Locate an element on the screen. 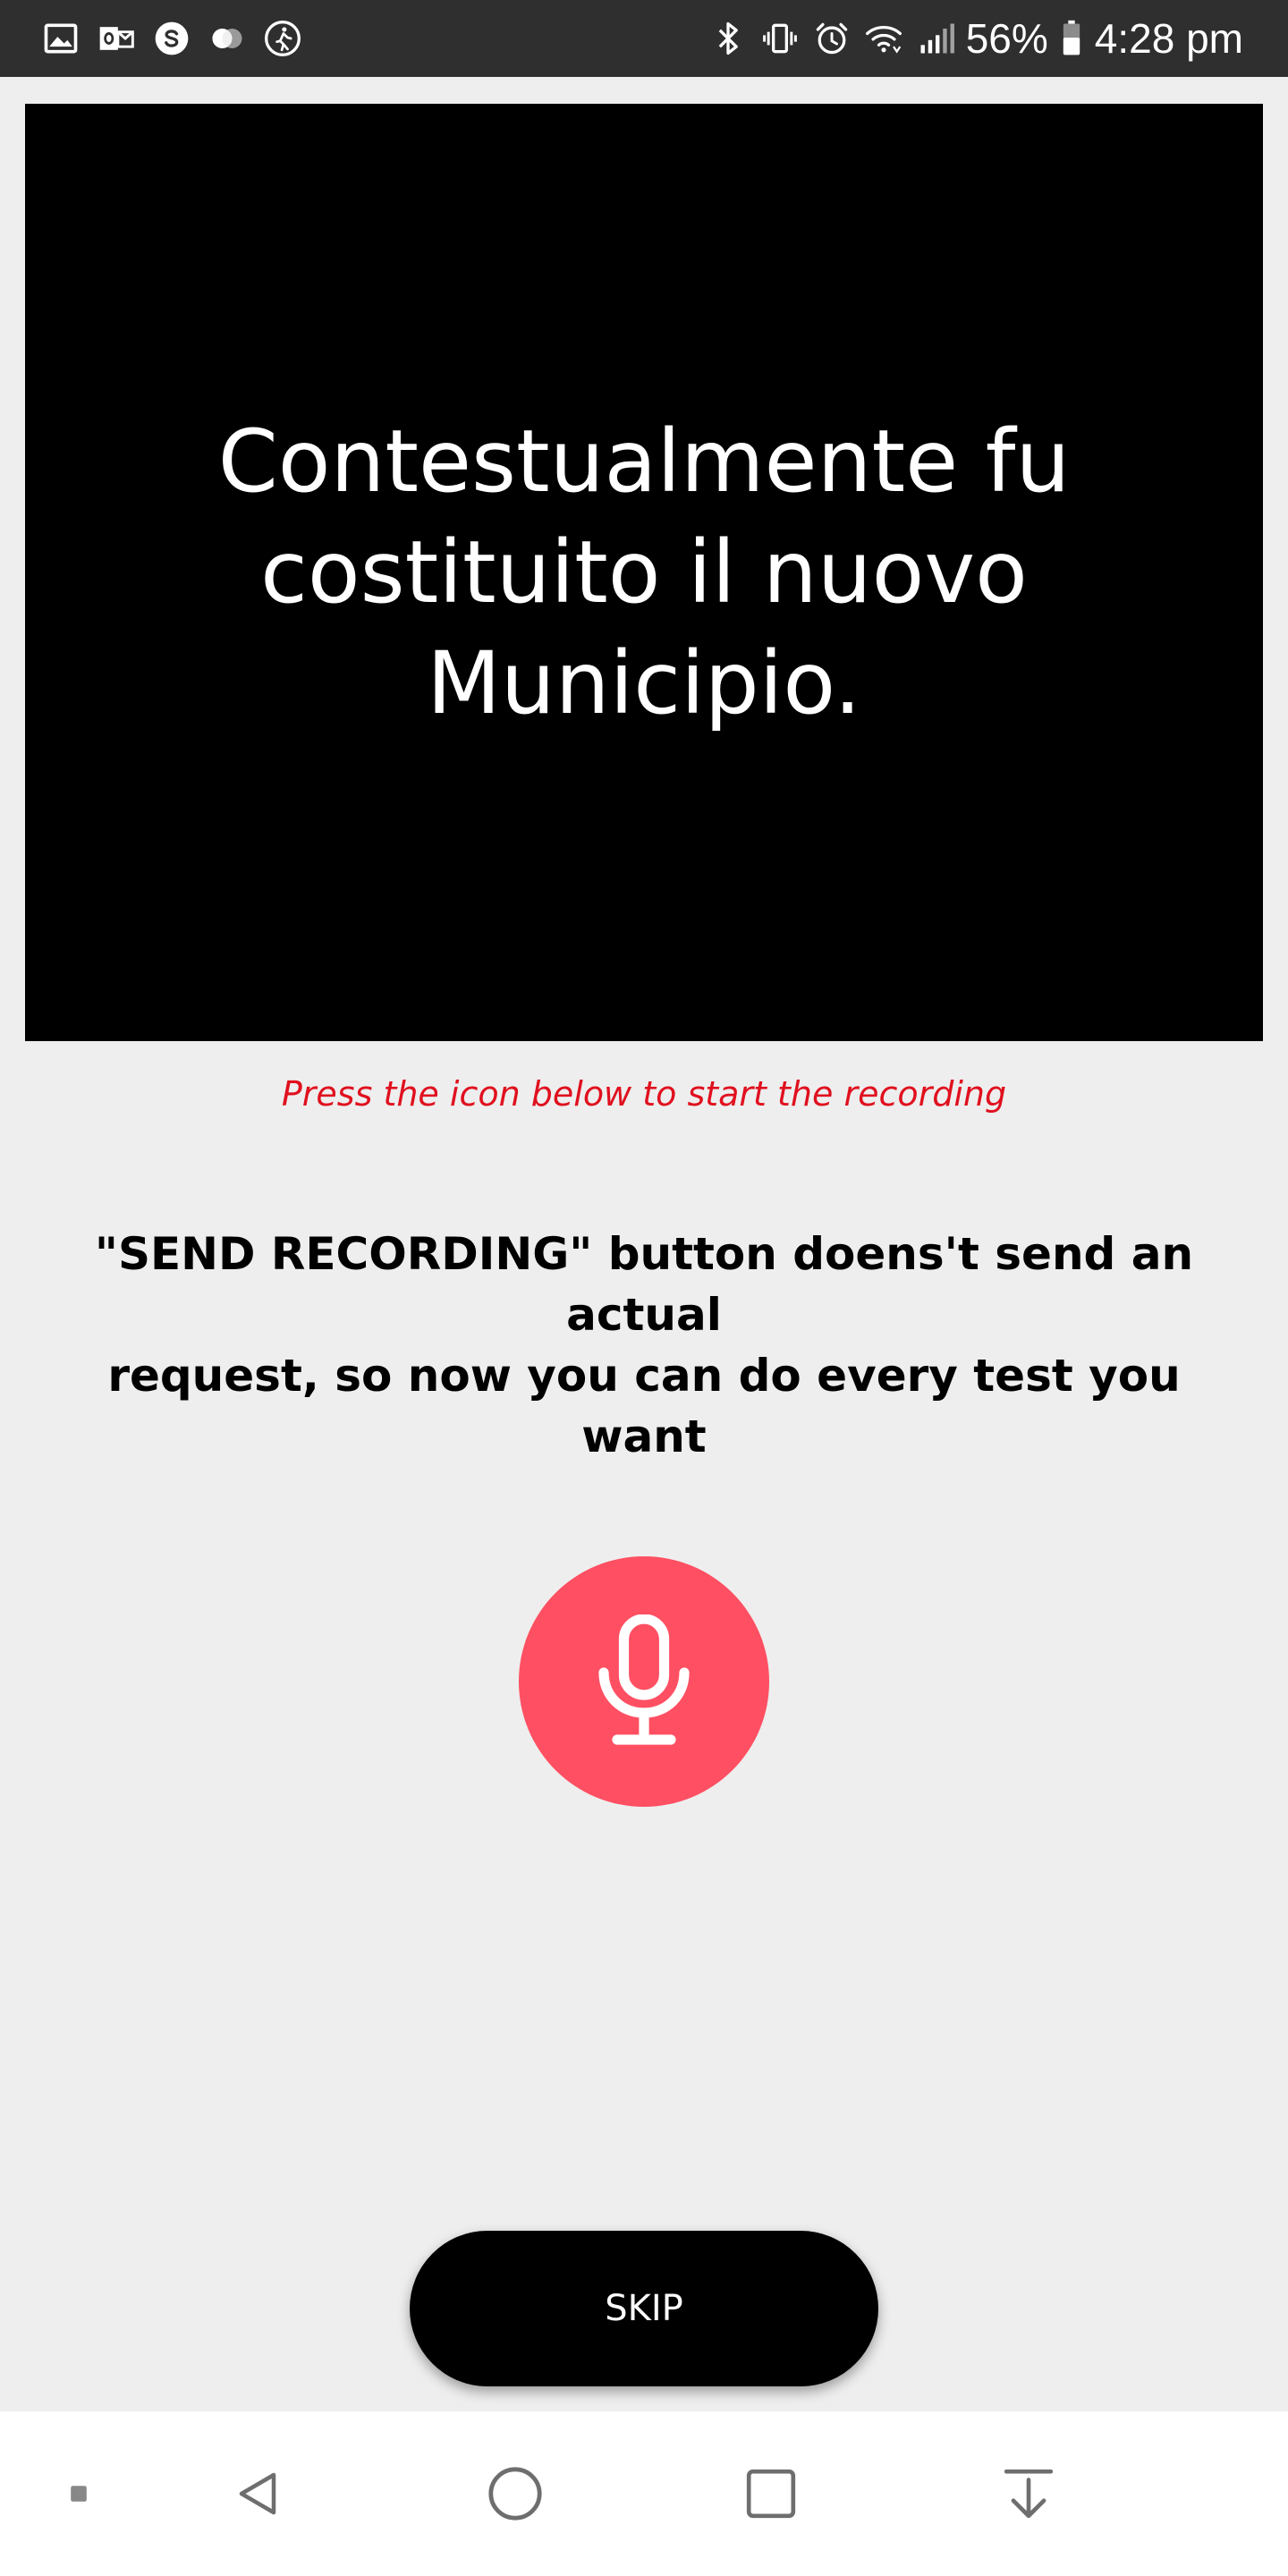 The height and width of the screenshot is (2576, 1288). prompt-line-1: Contestualmente fu is located at coordinates (644, 461).